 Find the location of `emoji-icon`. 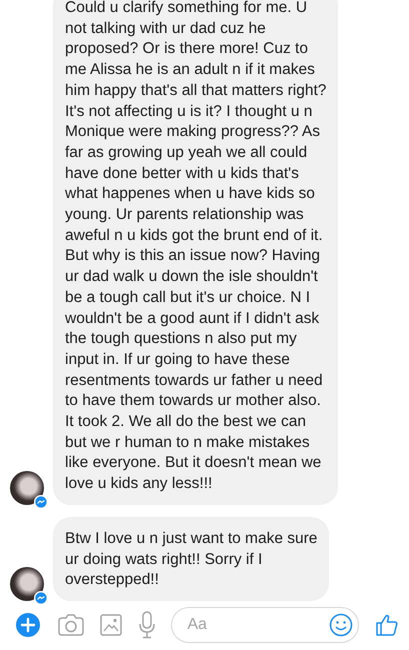

emoji-icon is located at coordinates (341, 625).